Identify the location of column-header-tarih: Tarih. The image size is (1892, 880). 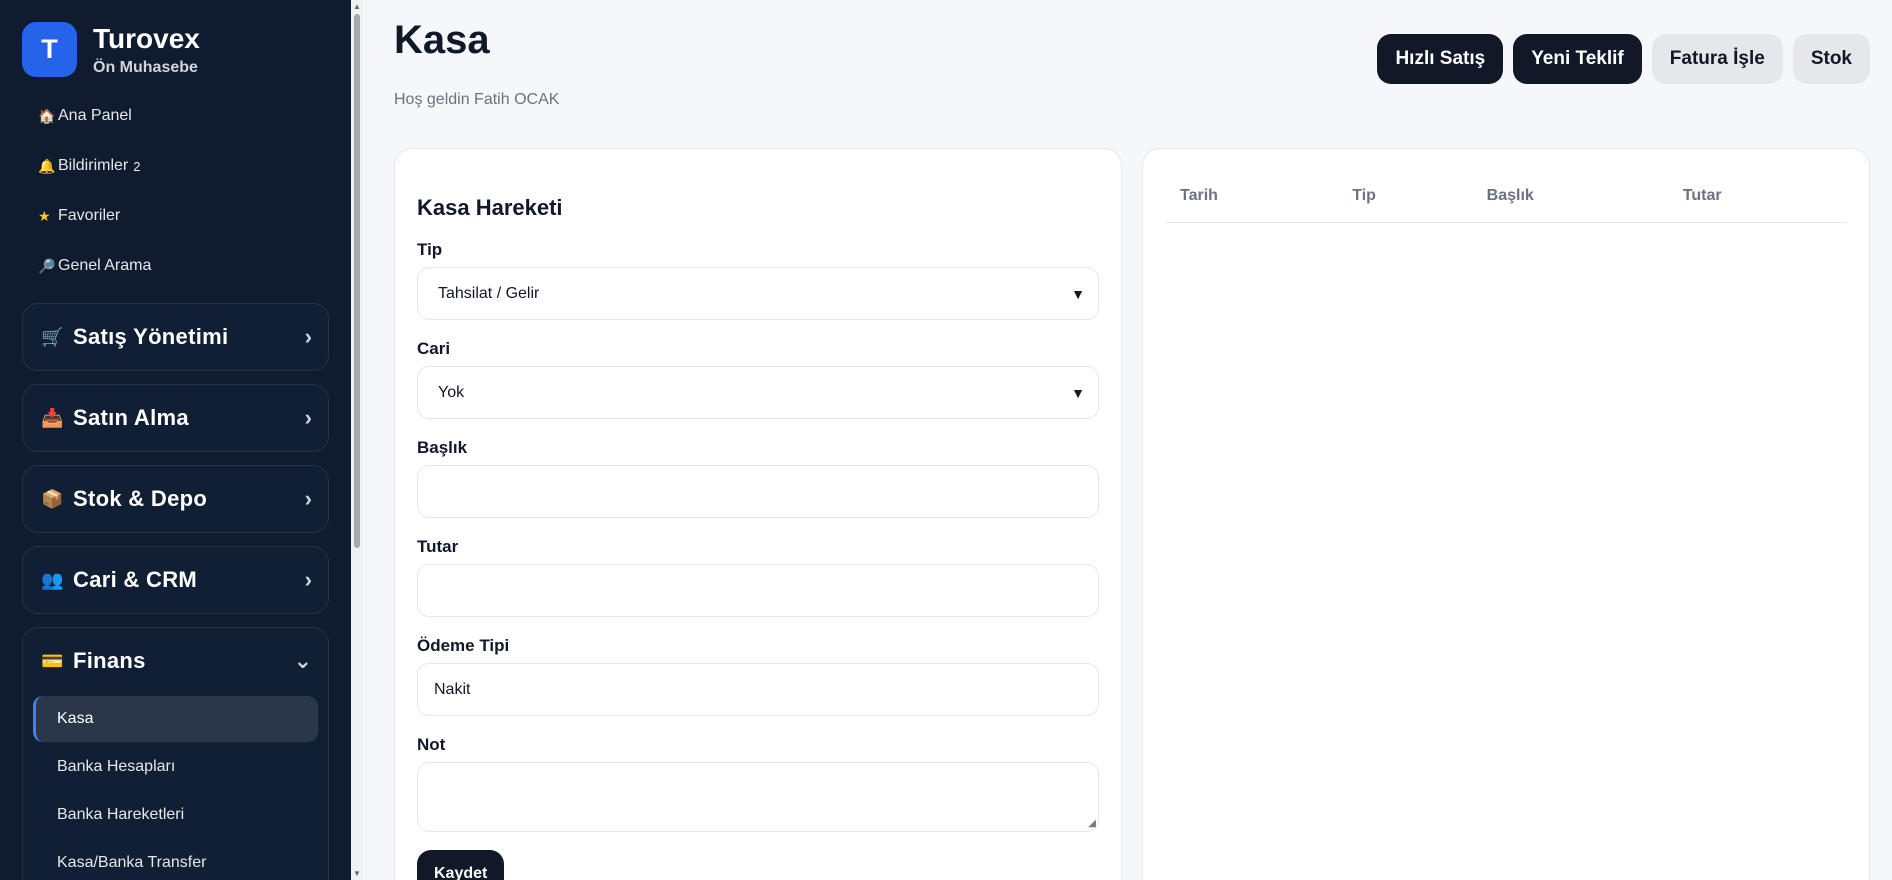
(1251, 204).